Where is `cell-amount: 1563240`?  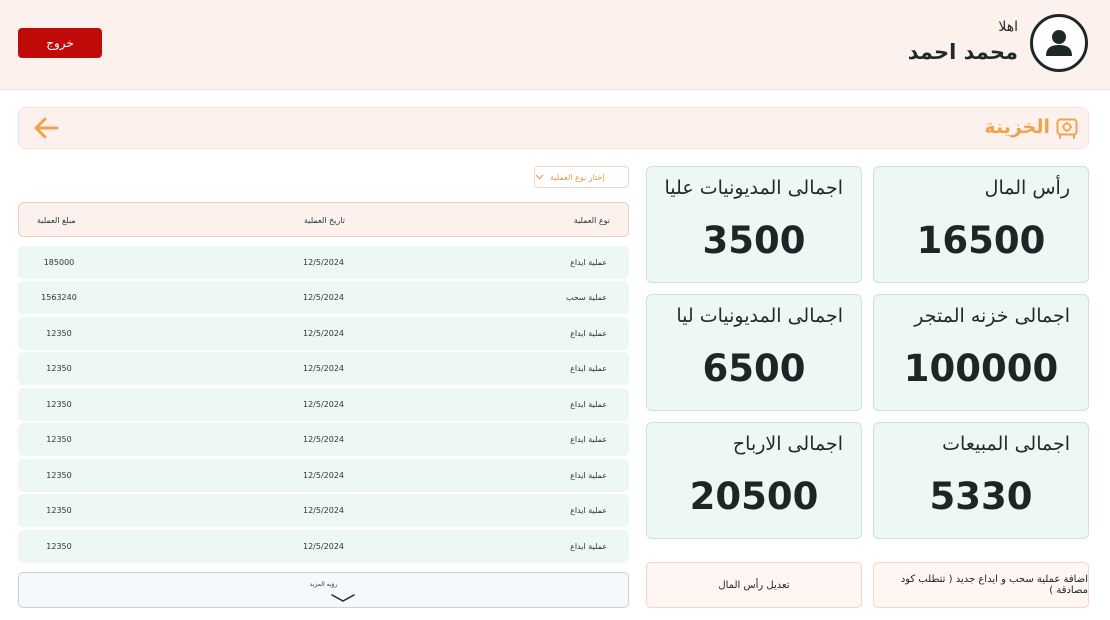 cell-amount: 1563240 is located at coordinates (59, 297).